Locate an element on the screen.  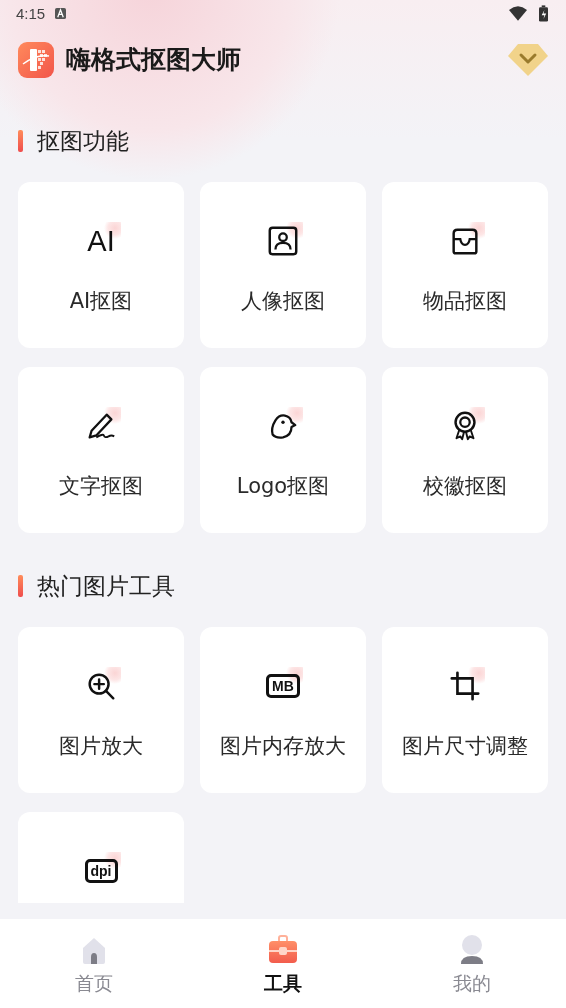
wifi-icon is located at coordinates (518, 13).